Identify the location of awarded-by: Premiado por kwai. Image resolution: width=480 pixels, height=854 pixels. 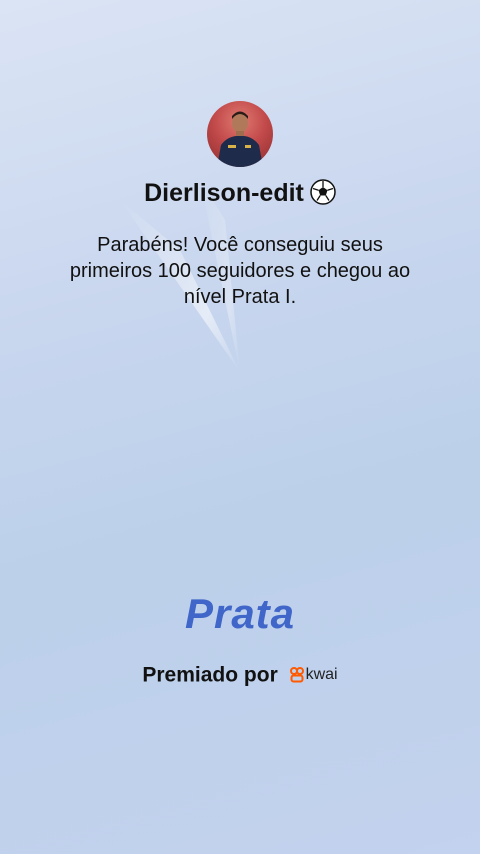
(240, 675).